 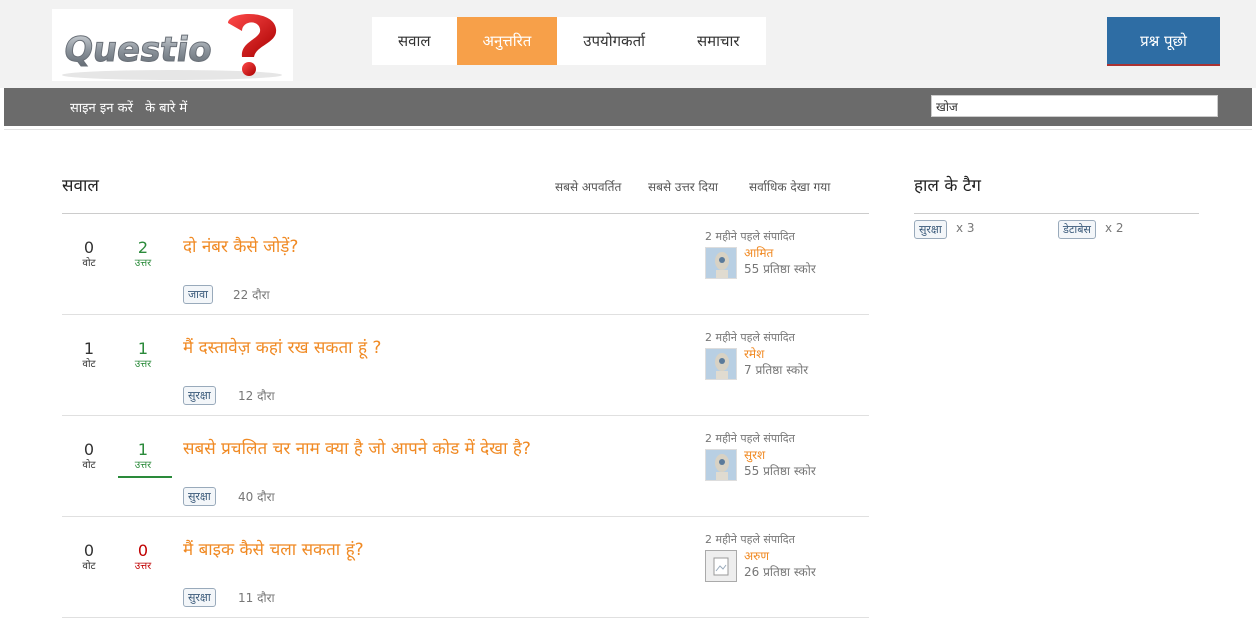 What do you see at coordinates (137, 50) in the screenshot?
I see `svg-text: Questio` at bounding box center [137, 50].